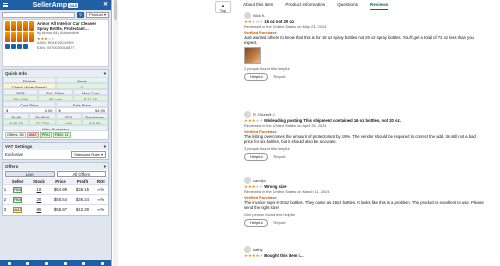 Image resolution: width=500 pixels, height=266 pixels. Describe the element at coordinates (267, 69) in the screenshot. I see `helpful-count: 2 people found this helpful` at that location.